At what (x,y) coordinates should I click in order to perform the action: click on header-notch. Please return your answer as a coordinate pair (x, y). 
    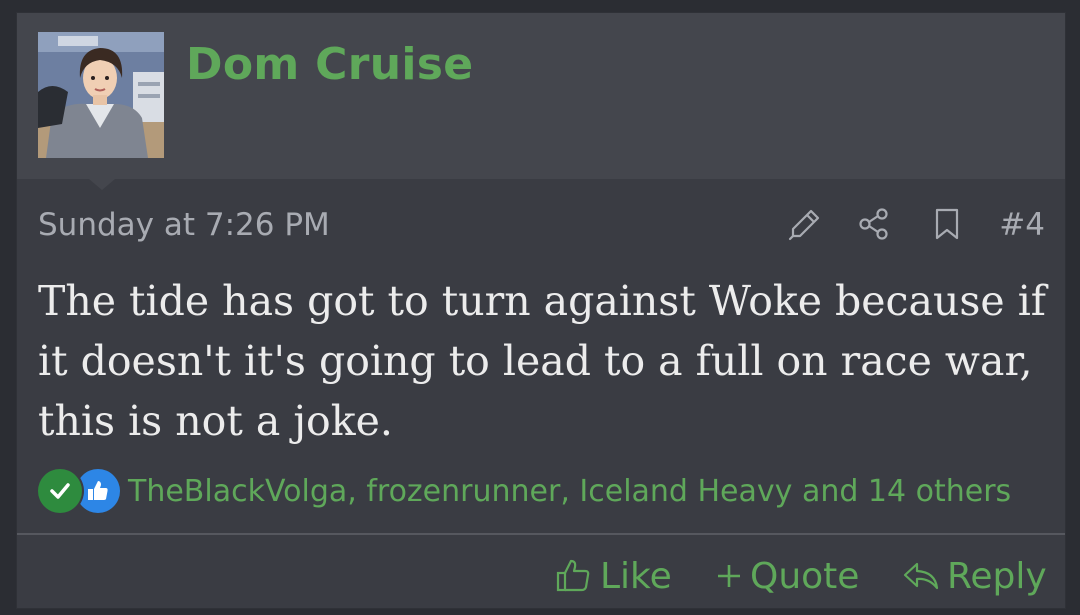
    Looking at the image, I should click on (102, 184).